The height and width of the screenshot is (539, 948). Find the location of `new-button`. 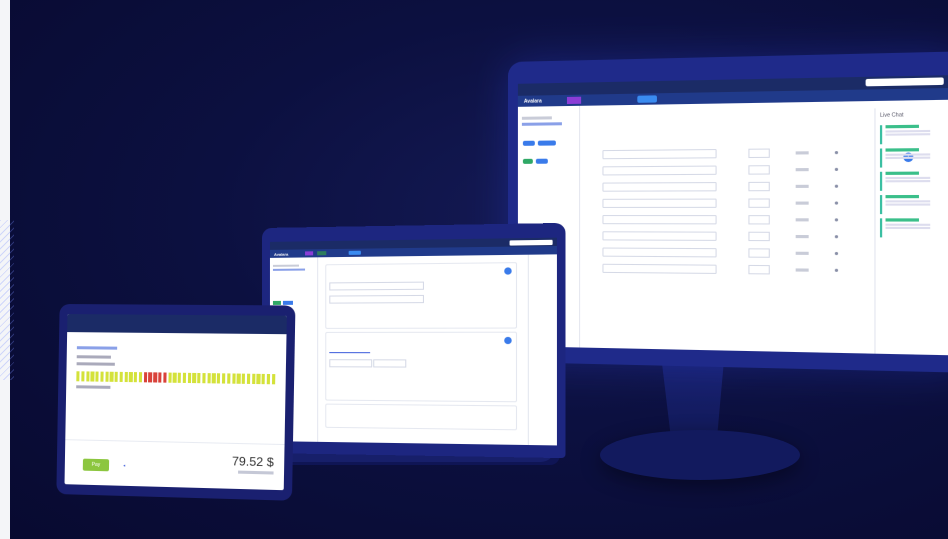

new-button is located at coordinates (647, 98).